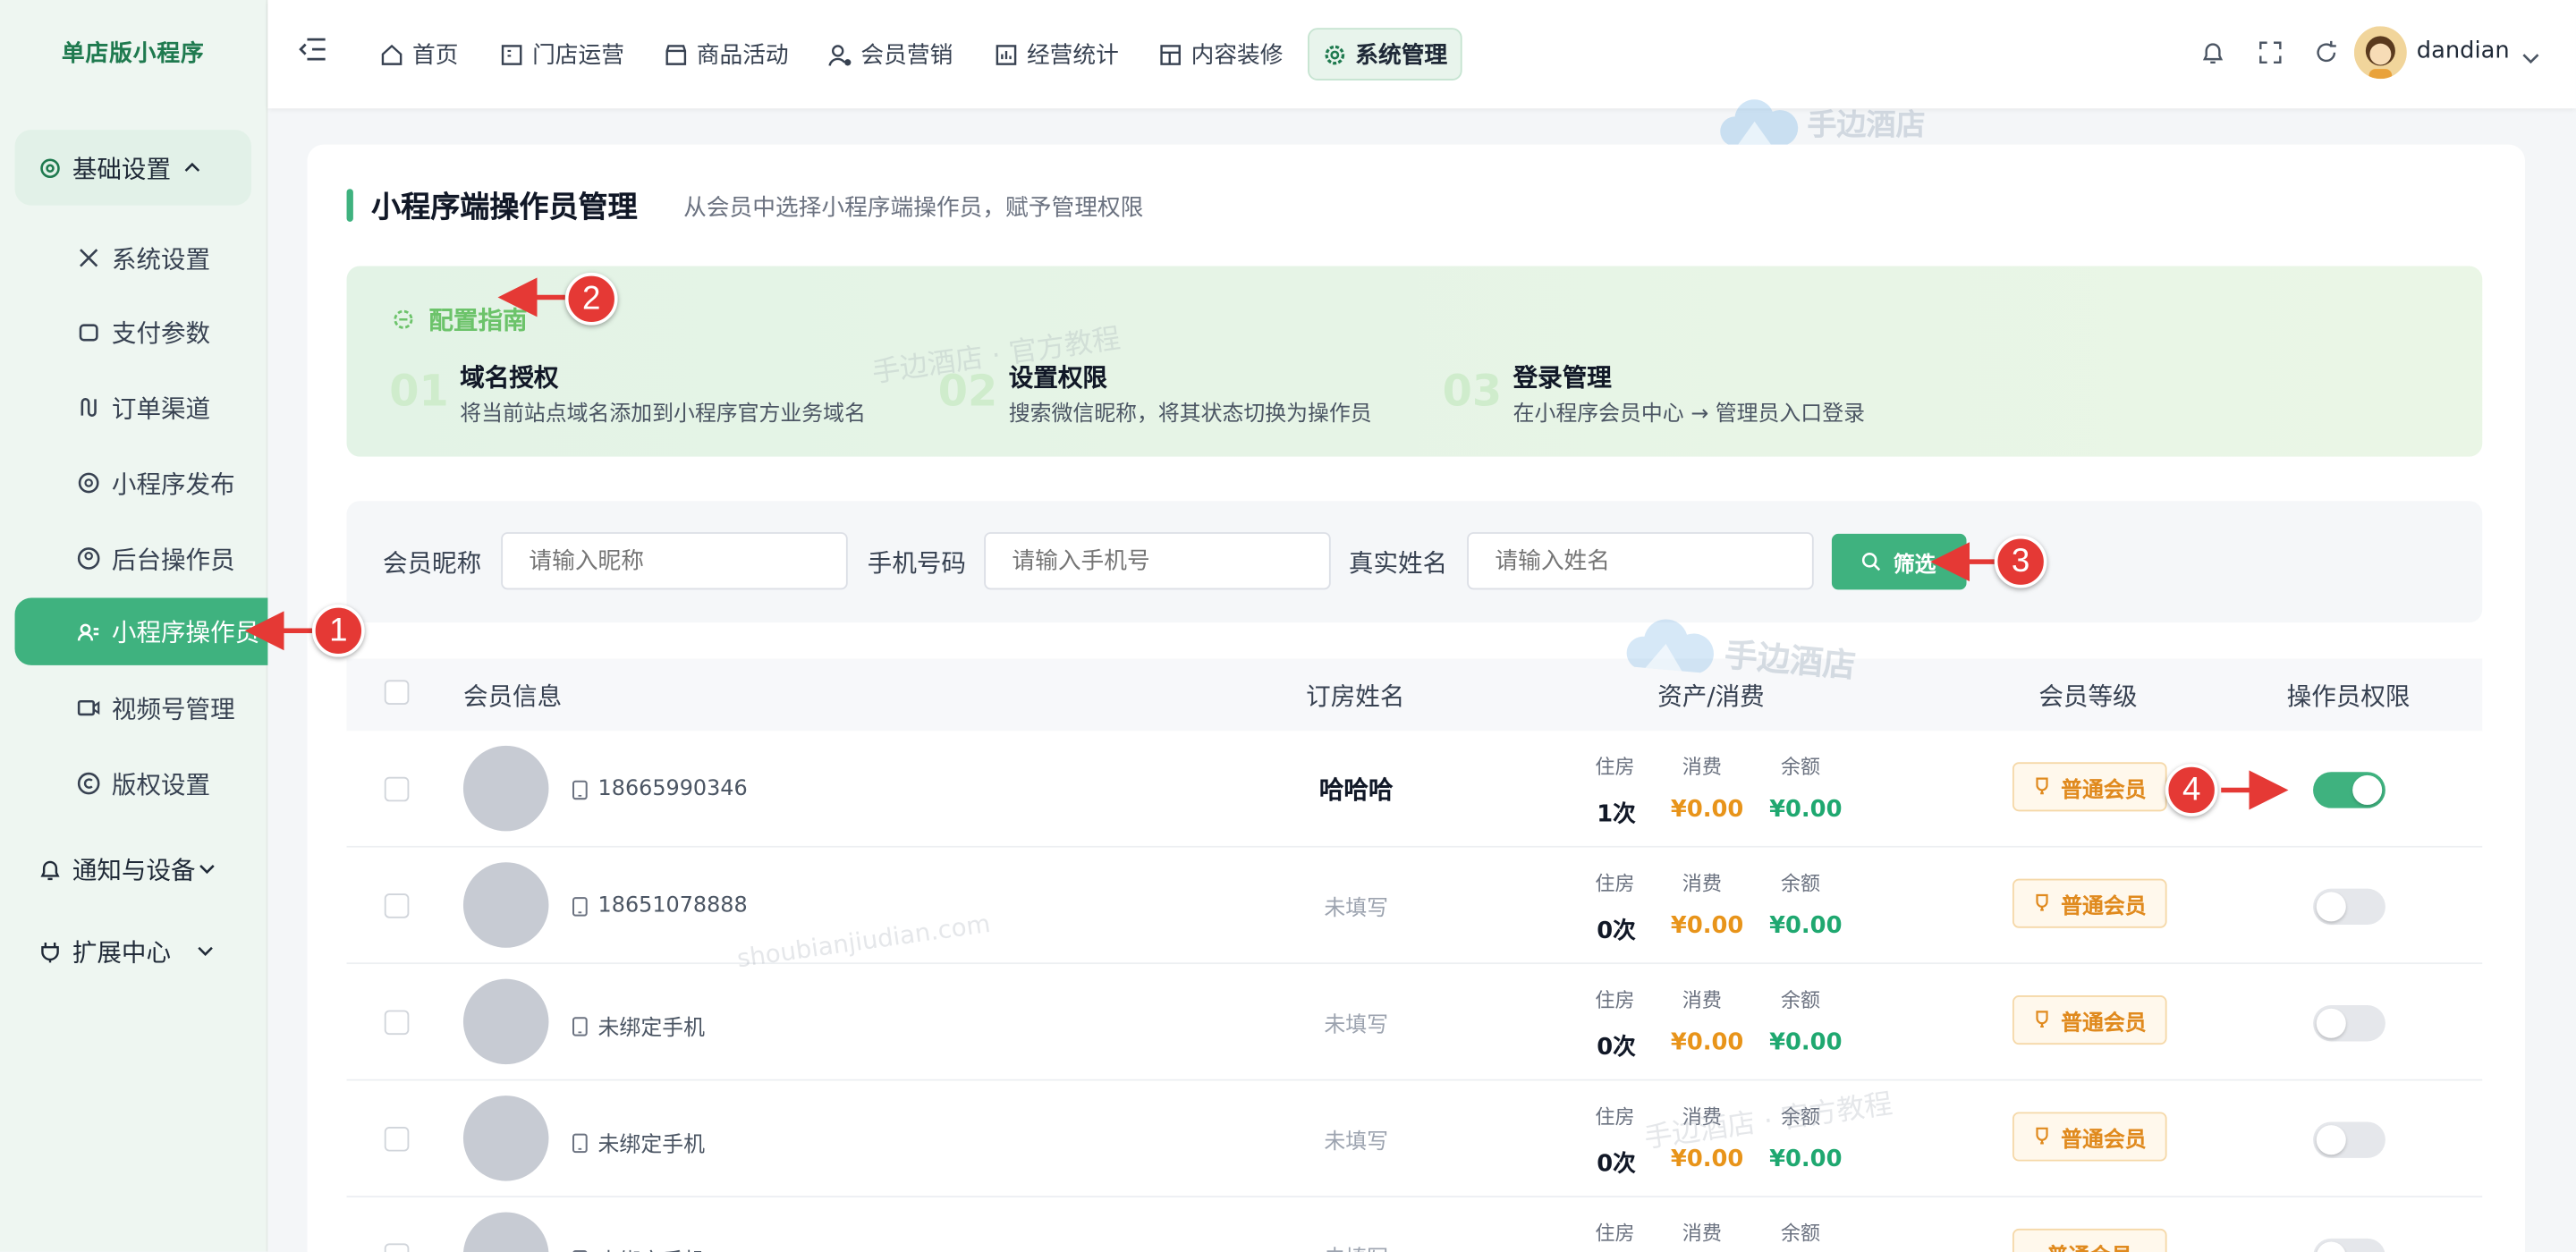 The width and height of the screenshot is (2576, 1252). I want to click on avatar, so click(2380, 53).